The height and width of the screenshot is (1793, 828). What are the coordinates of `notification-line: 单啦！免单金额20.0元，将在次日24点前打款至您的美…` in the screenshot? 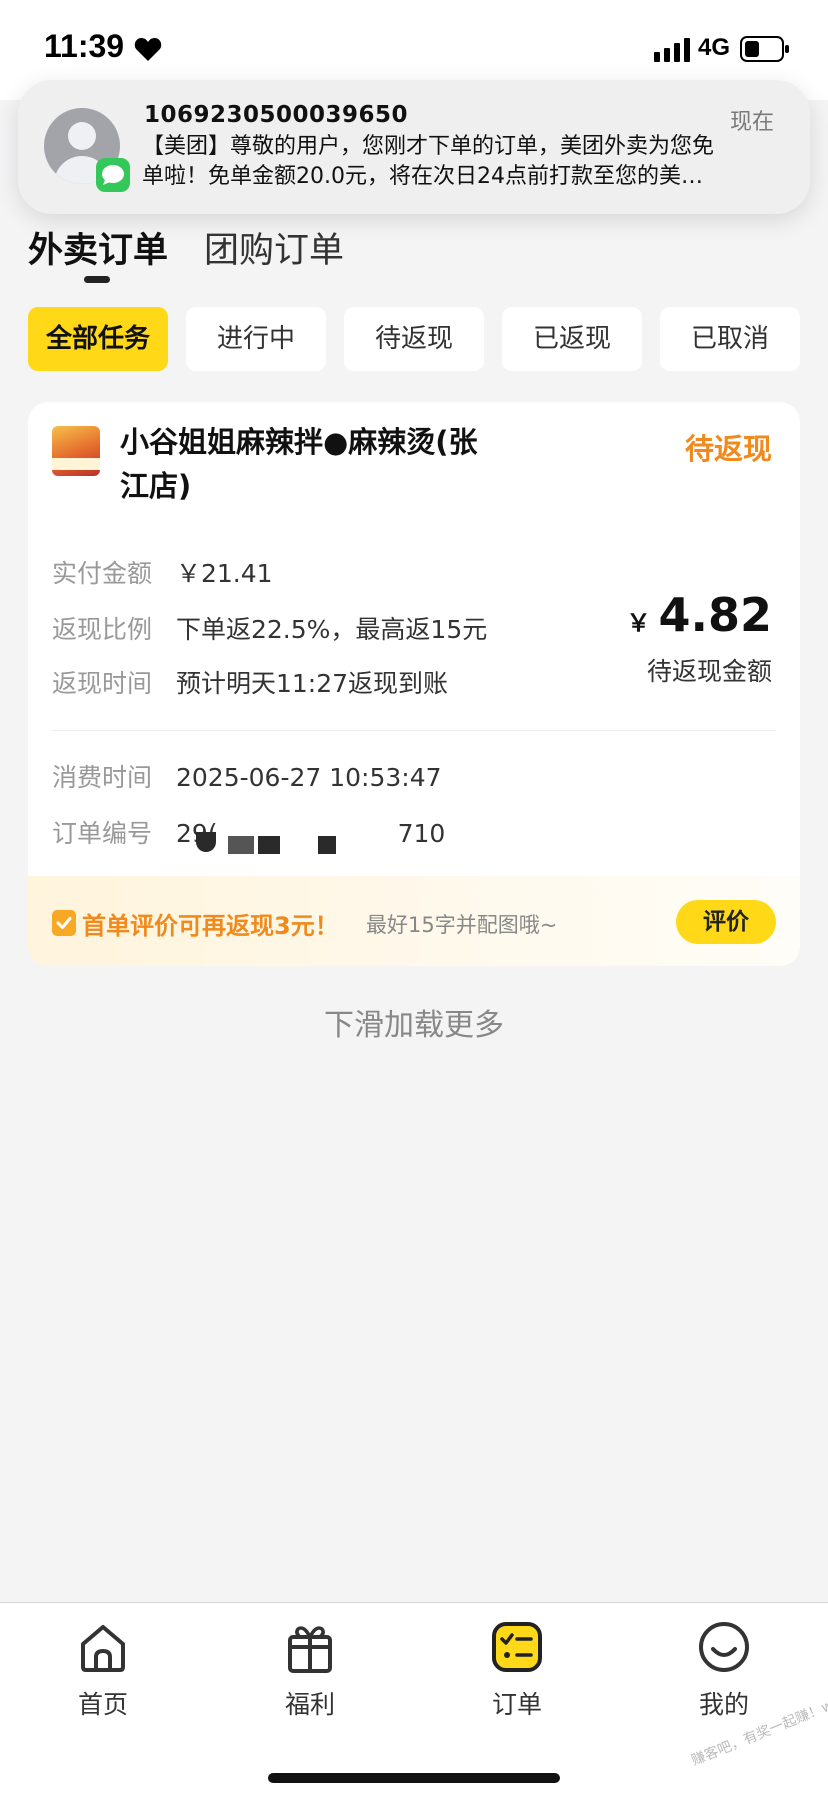 It's located at (422, 176).